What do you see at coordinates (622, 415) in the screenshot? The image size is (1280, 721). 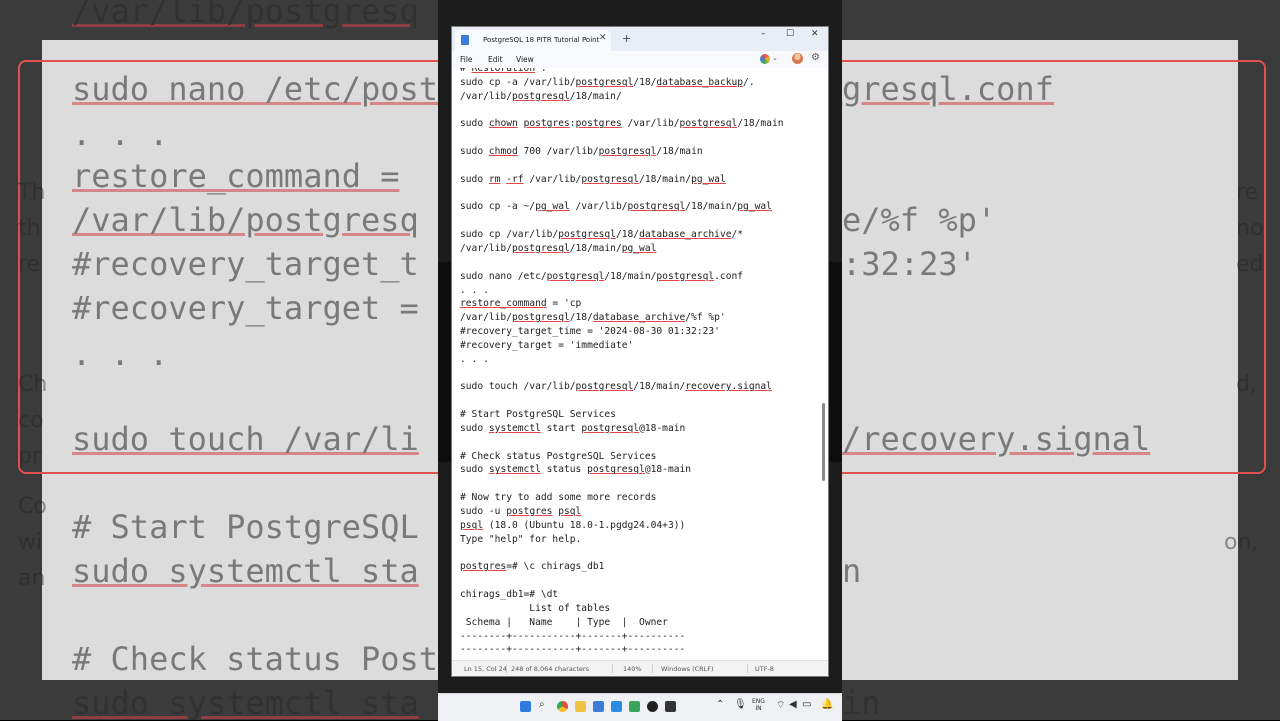 I see `editor-line: # Start PostgreSQL Services` at bounding box center [622, 415].